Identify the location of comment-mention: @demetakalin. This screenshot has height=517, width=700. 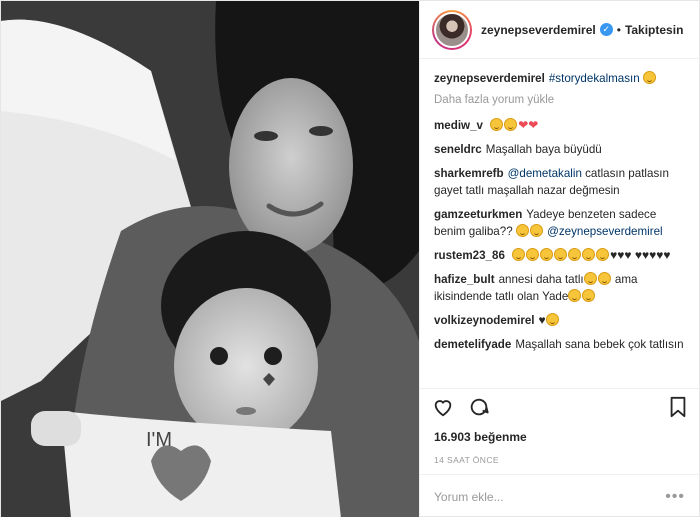
(545, 173).